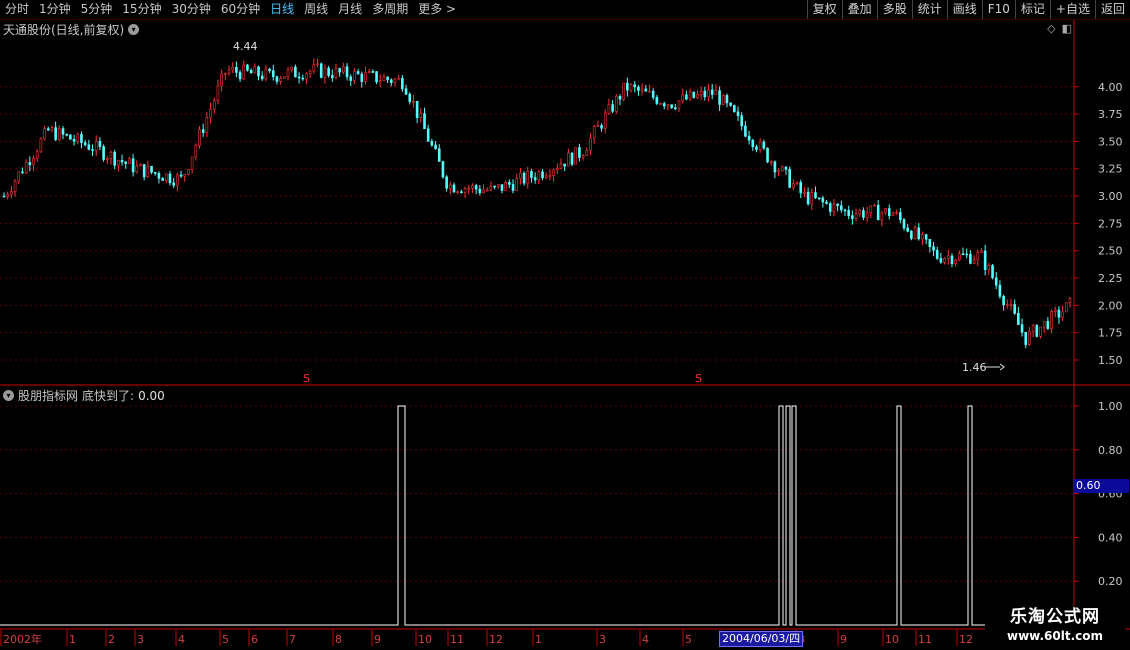 This screenshot has width=1130, height=650. Describe the element at coordinates (929, 9) in the screenshot. I see `tool-button-3: 统计` at that location.